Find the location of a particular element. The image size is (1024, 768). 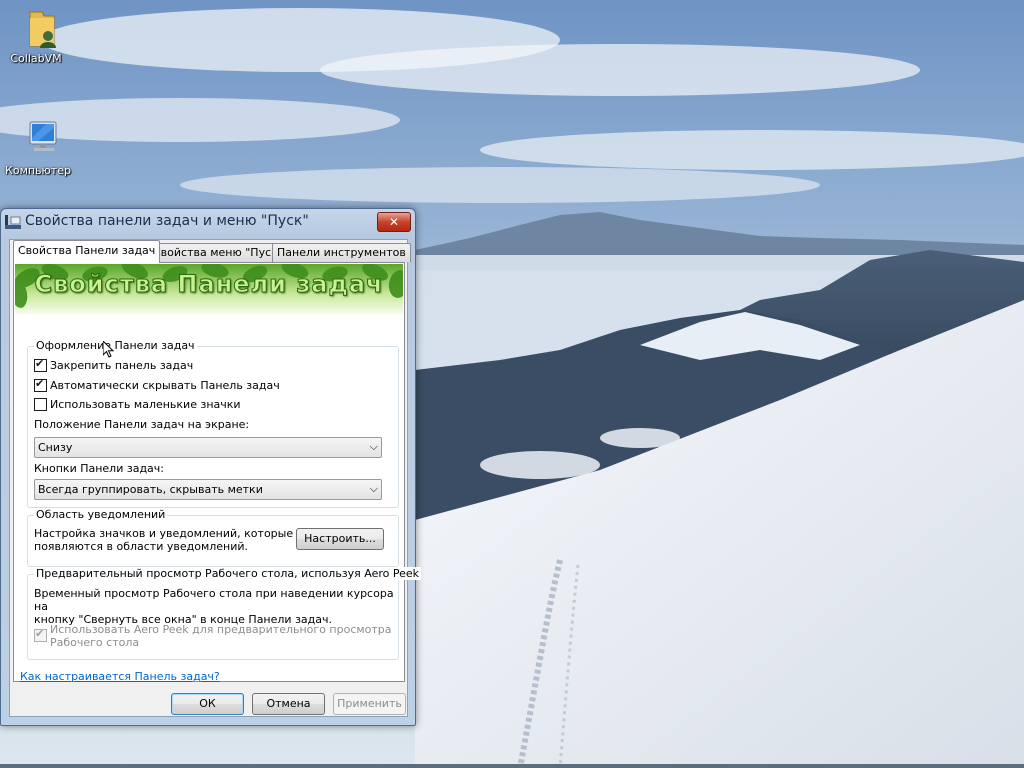

taskbar-buttons-value: Всегда группировать, скрывать метки is located at coordinates (150, 489).